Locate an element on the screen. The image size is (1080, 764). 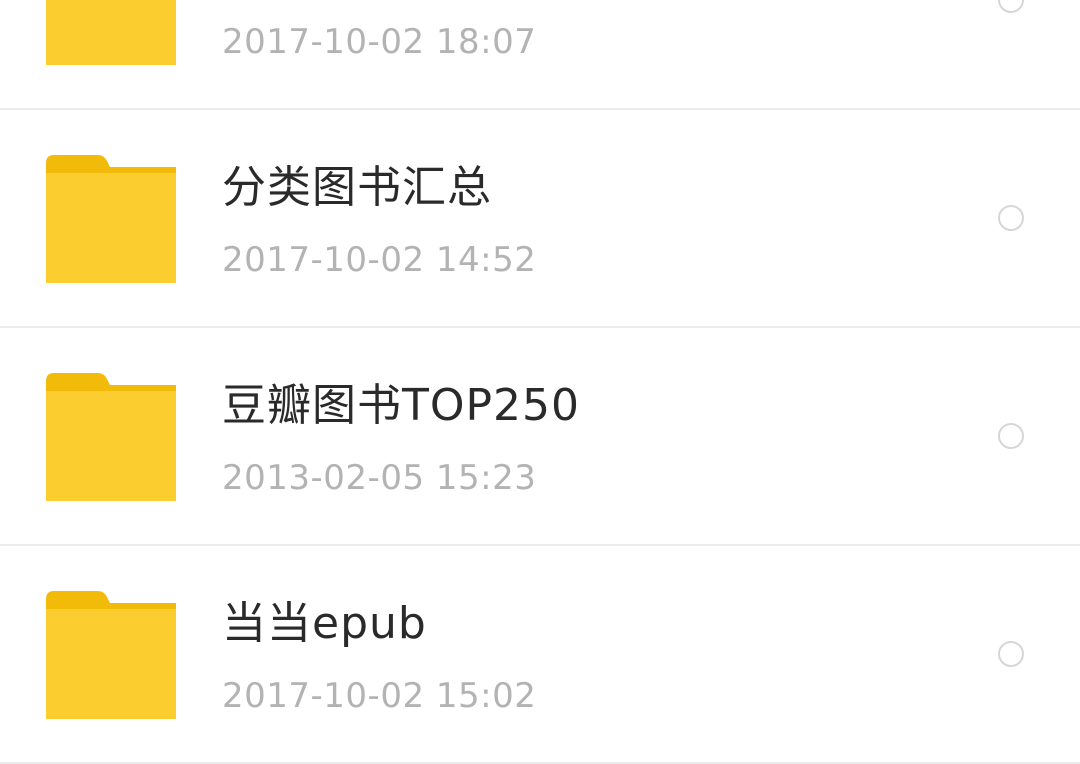
list-item: 2017-10-02 18:07 is located at coordinates (540, 55).